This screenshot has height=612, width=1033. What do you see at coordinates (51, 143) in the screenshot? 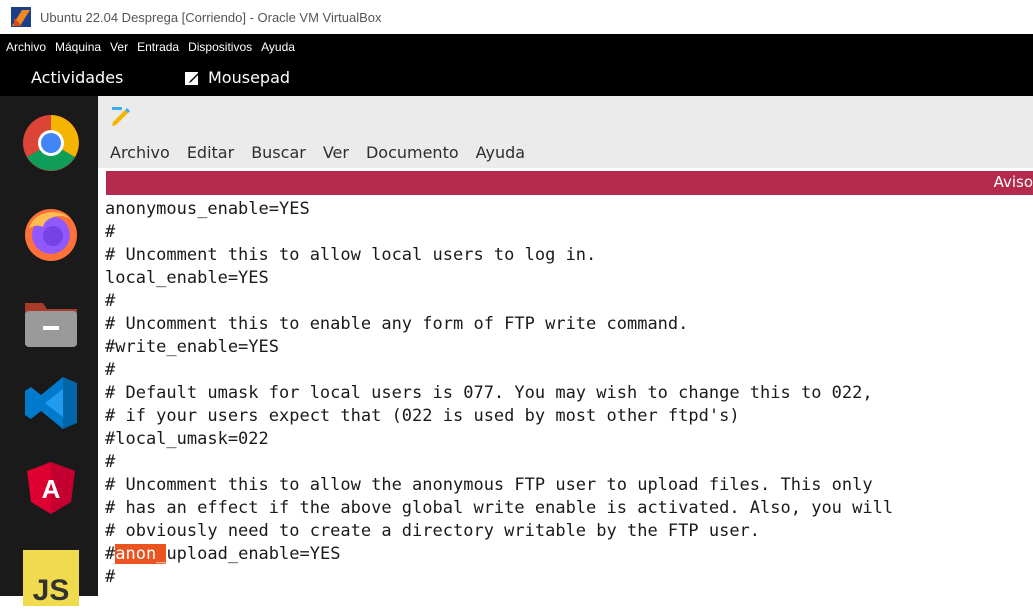
I see `chrome-icon` at bounding box center [51, 143].